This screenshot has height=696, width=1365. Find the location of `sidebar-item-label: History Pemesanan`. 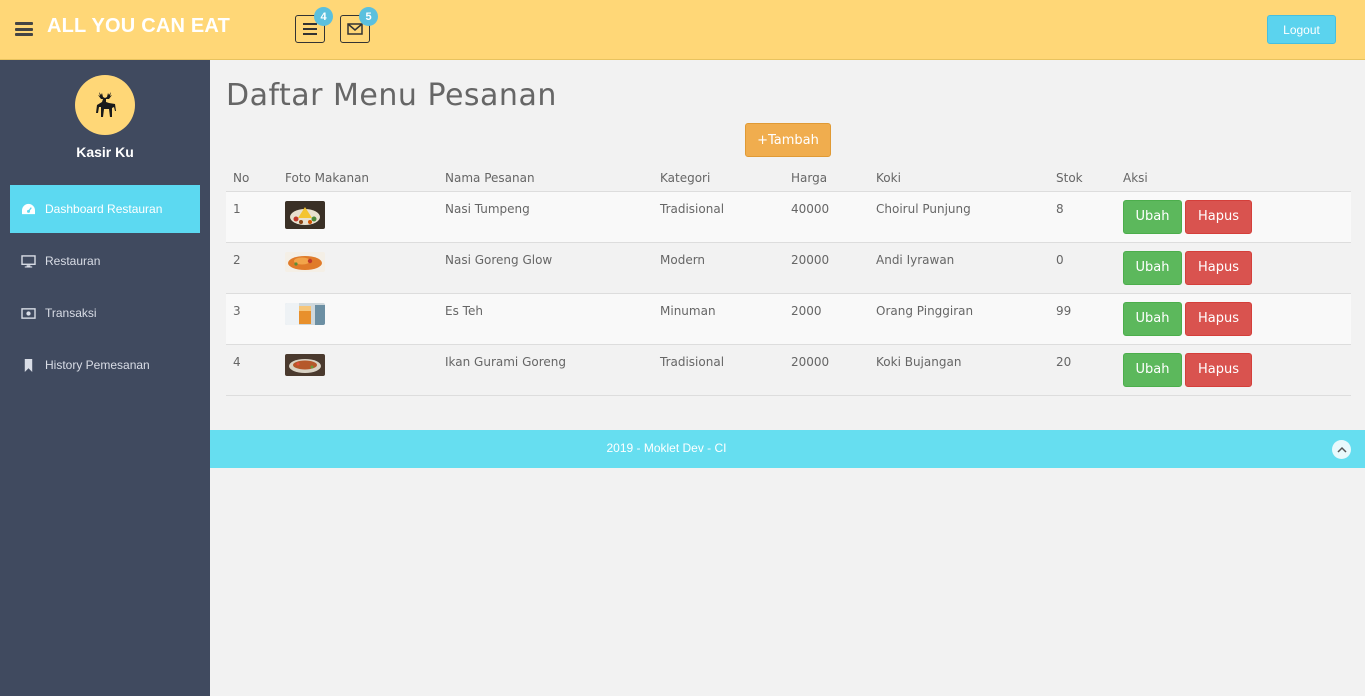

sidebar-item-label: History Pemesanan is located at coordinates (97, 365).